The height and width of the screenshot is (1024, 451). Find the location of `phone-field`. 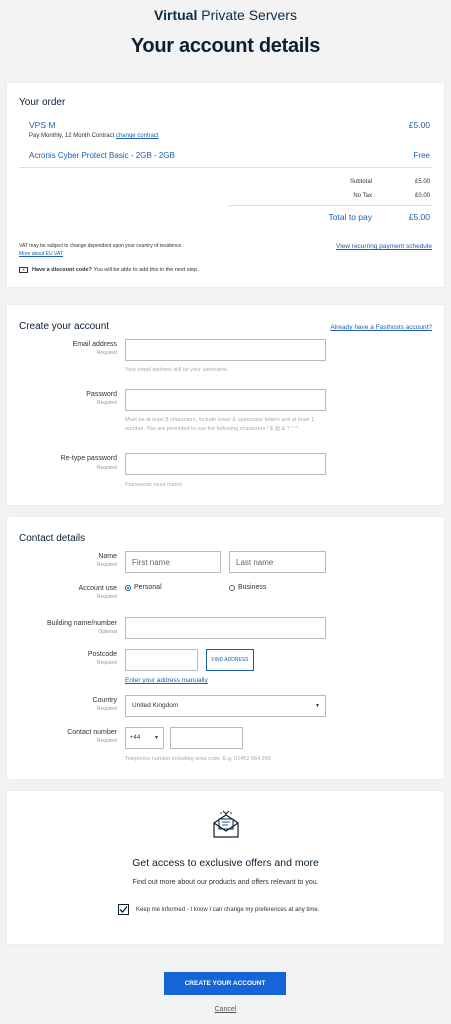

phone-field is located at coordinates (206, 738).